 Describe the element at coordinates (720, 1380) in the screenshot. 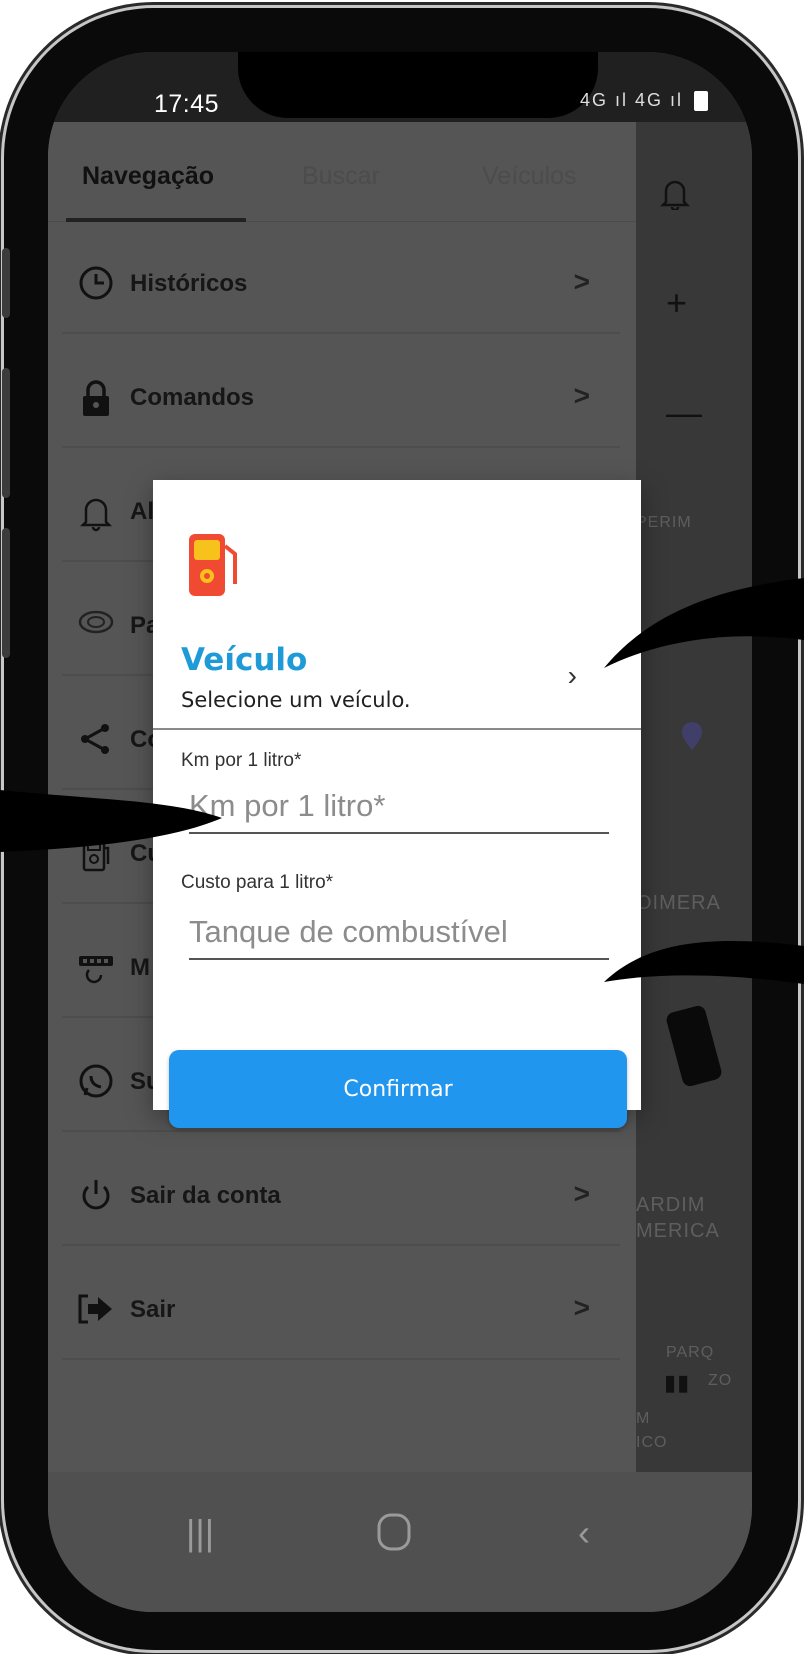

I see `map-label: ZO` at that location.